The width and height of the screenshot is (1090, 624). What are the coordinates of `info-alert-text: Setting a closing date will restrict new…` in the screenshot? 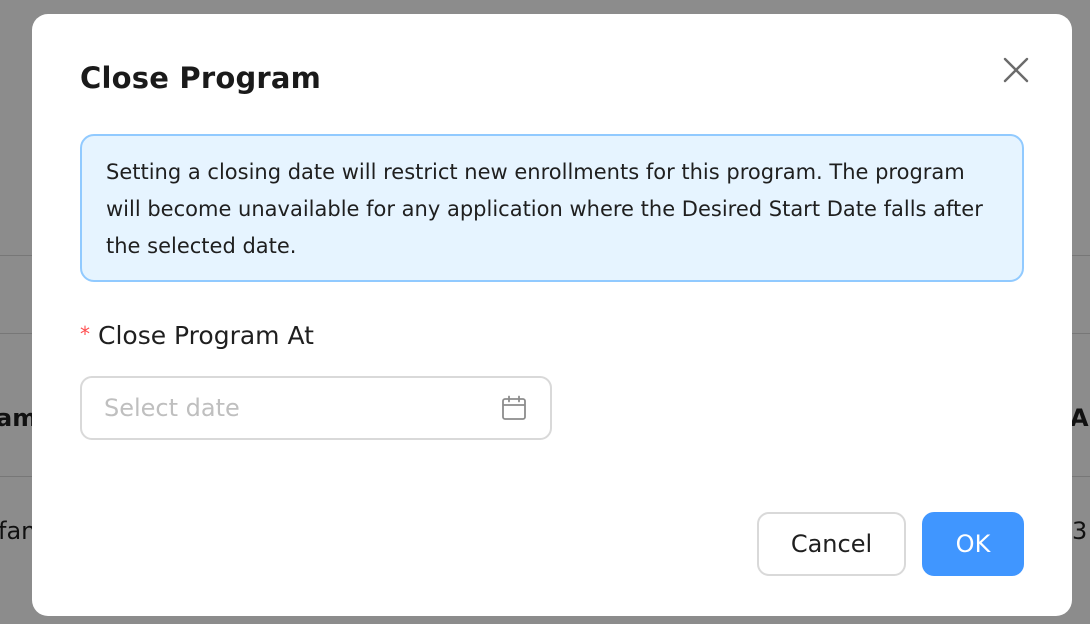 It's located at (544, 209).